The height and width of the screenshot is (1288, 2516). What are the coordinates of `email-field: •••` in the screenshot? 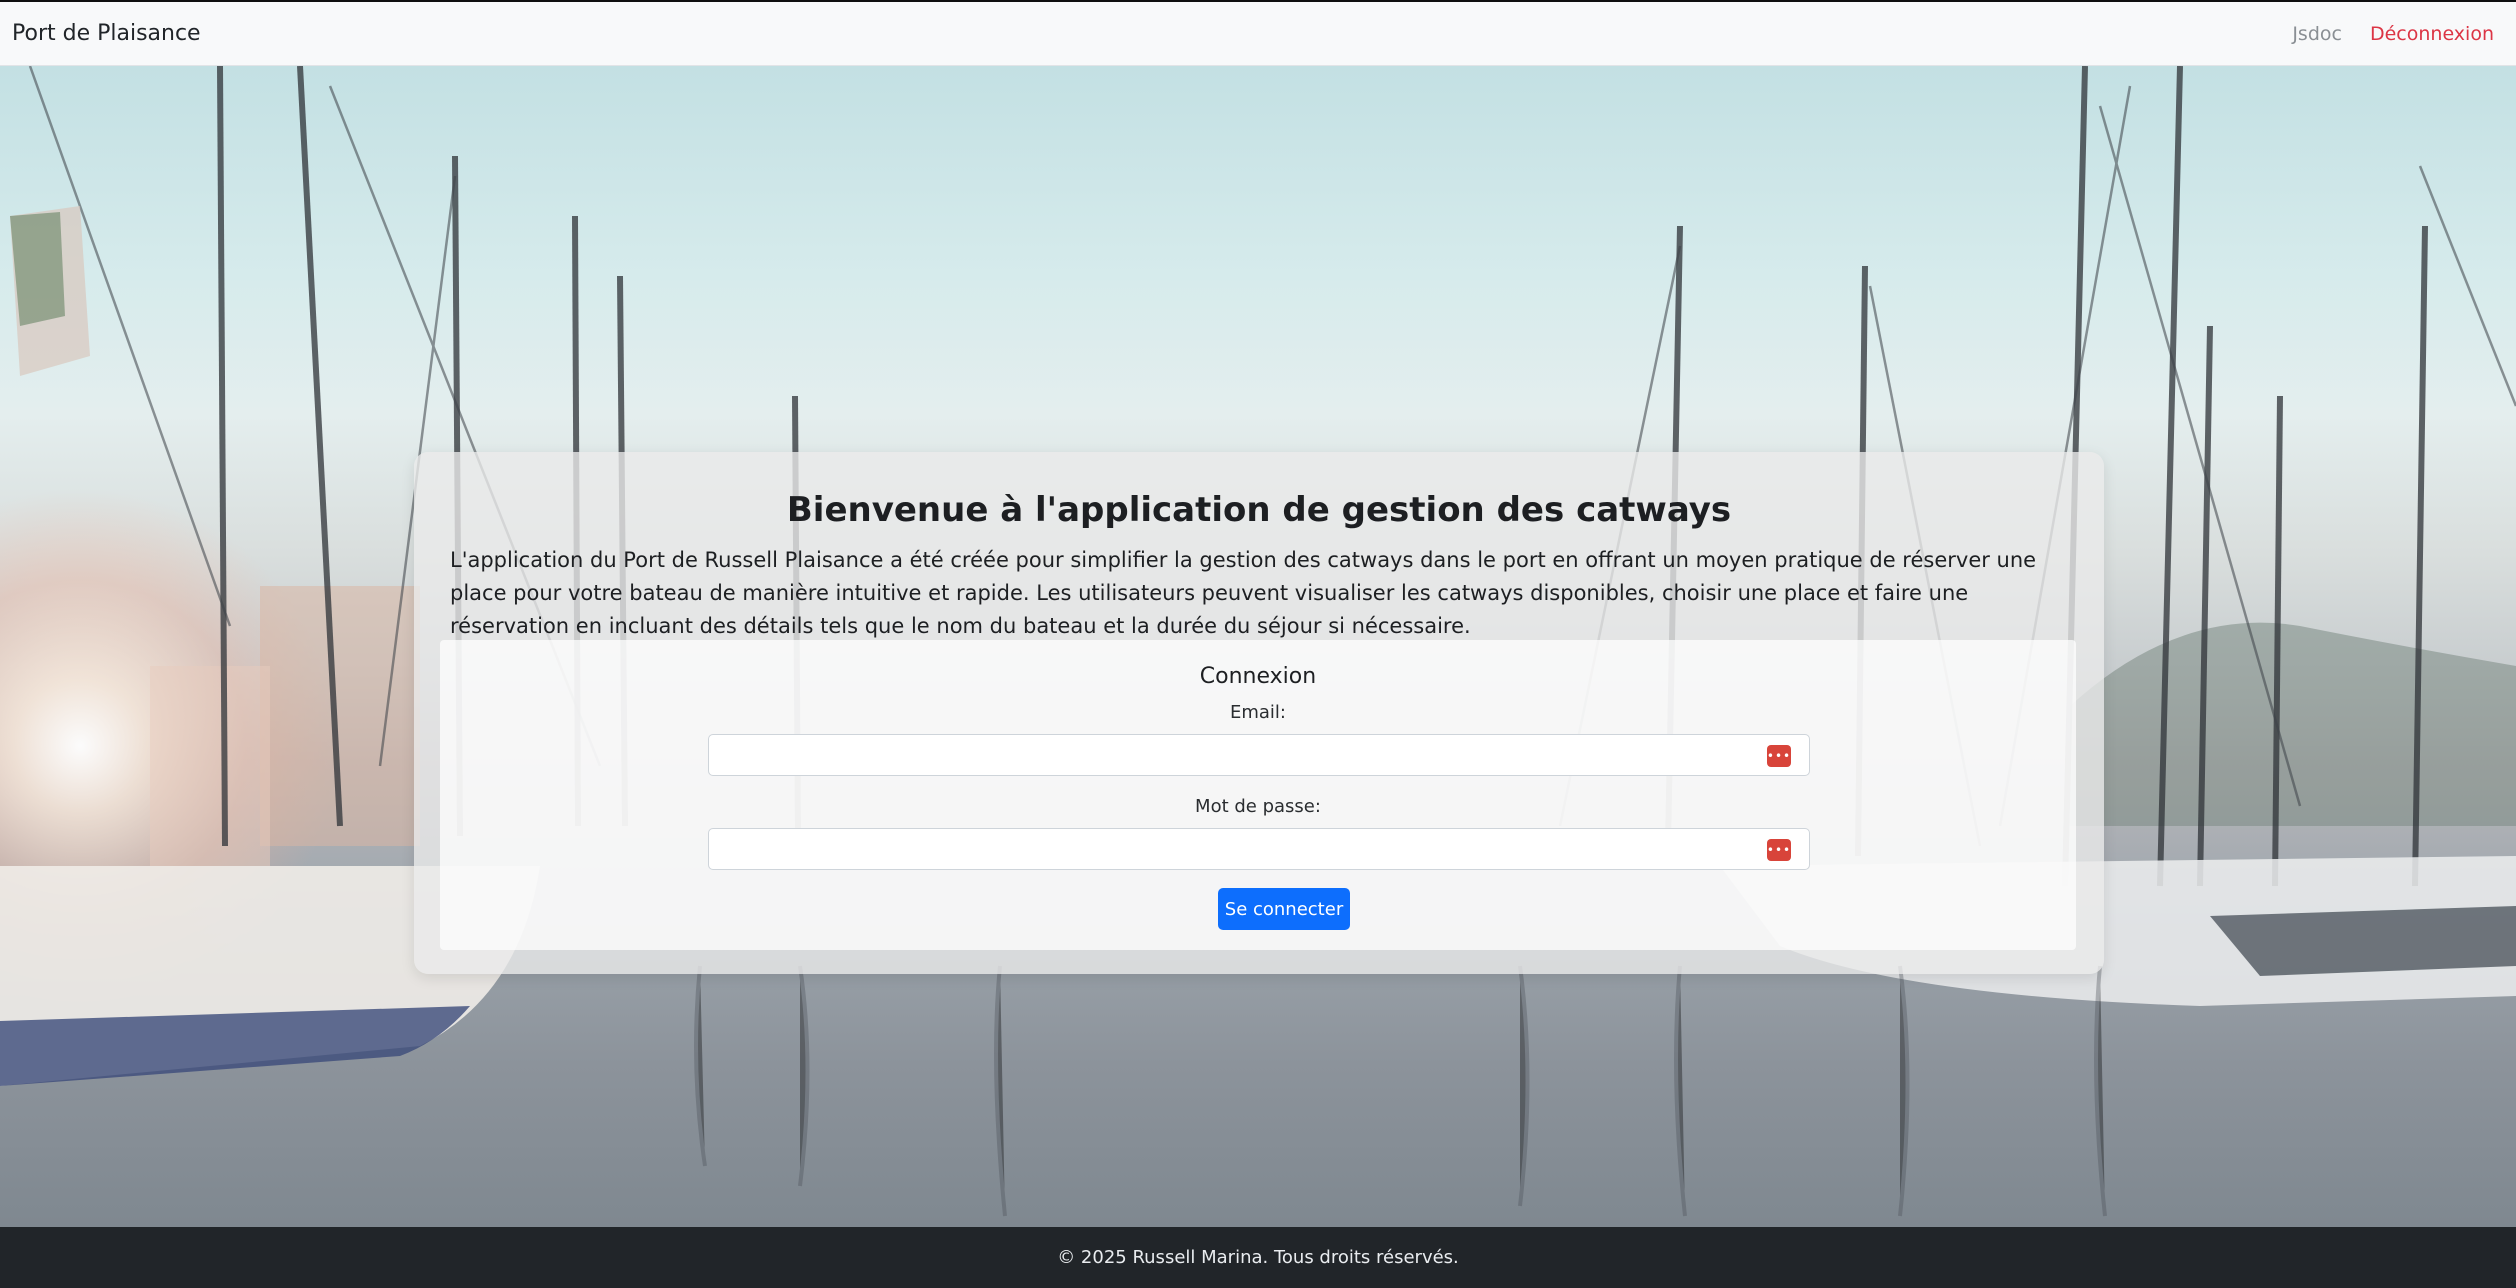 It's located at (1259, 755).